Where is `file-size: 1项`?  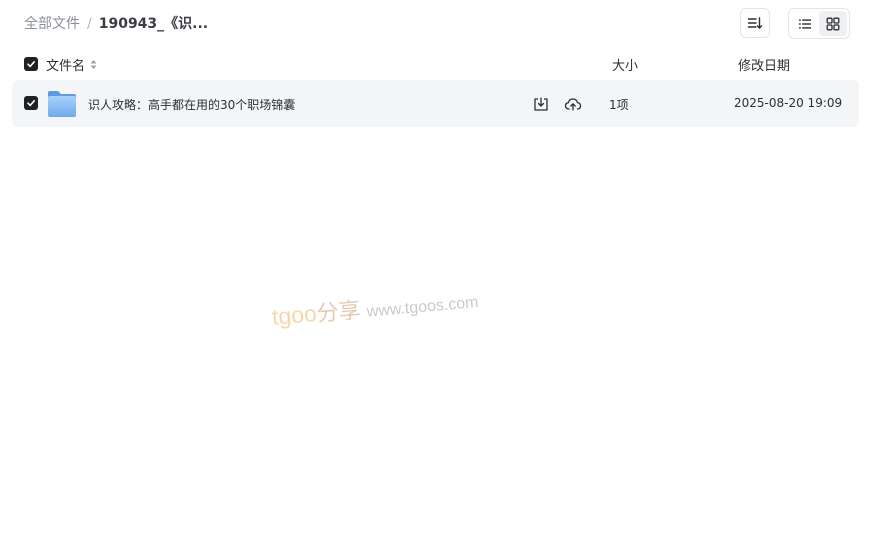
file-size: 1项 is located at coordinates (619, 105).